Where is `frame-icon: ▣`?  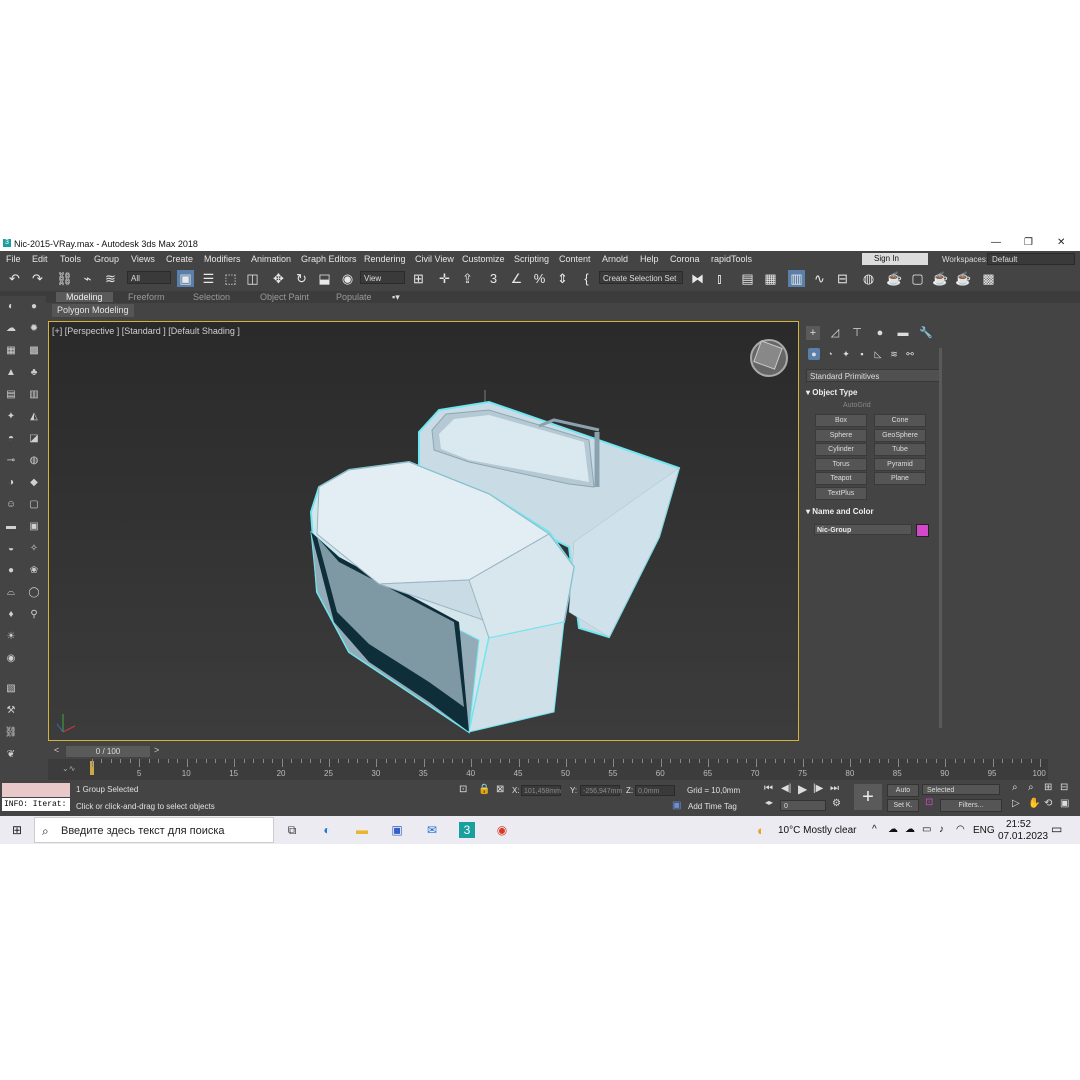
frame-icon: ▣ is located at coordinates (34, 527).